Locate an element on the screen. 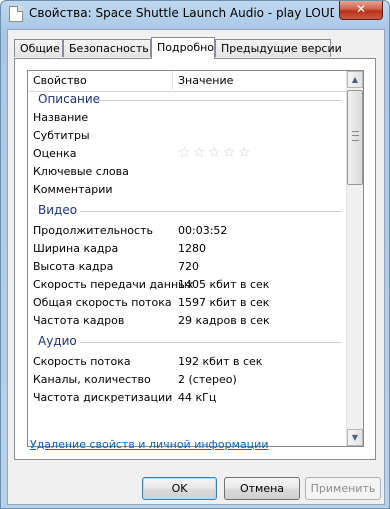 This screenshot has height=509, width=390. property-name: Ширина кадра is located at coordinates (76, 248).